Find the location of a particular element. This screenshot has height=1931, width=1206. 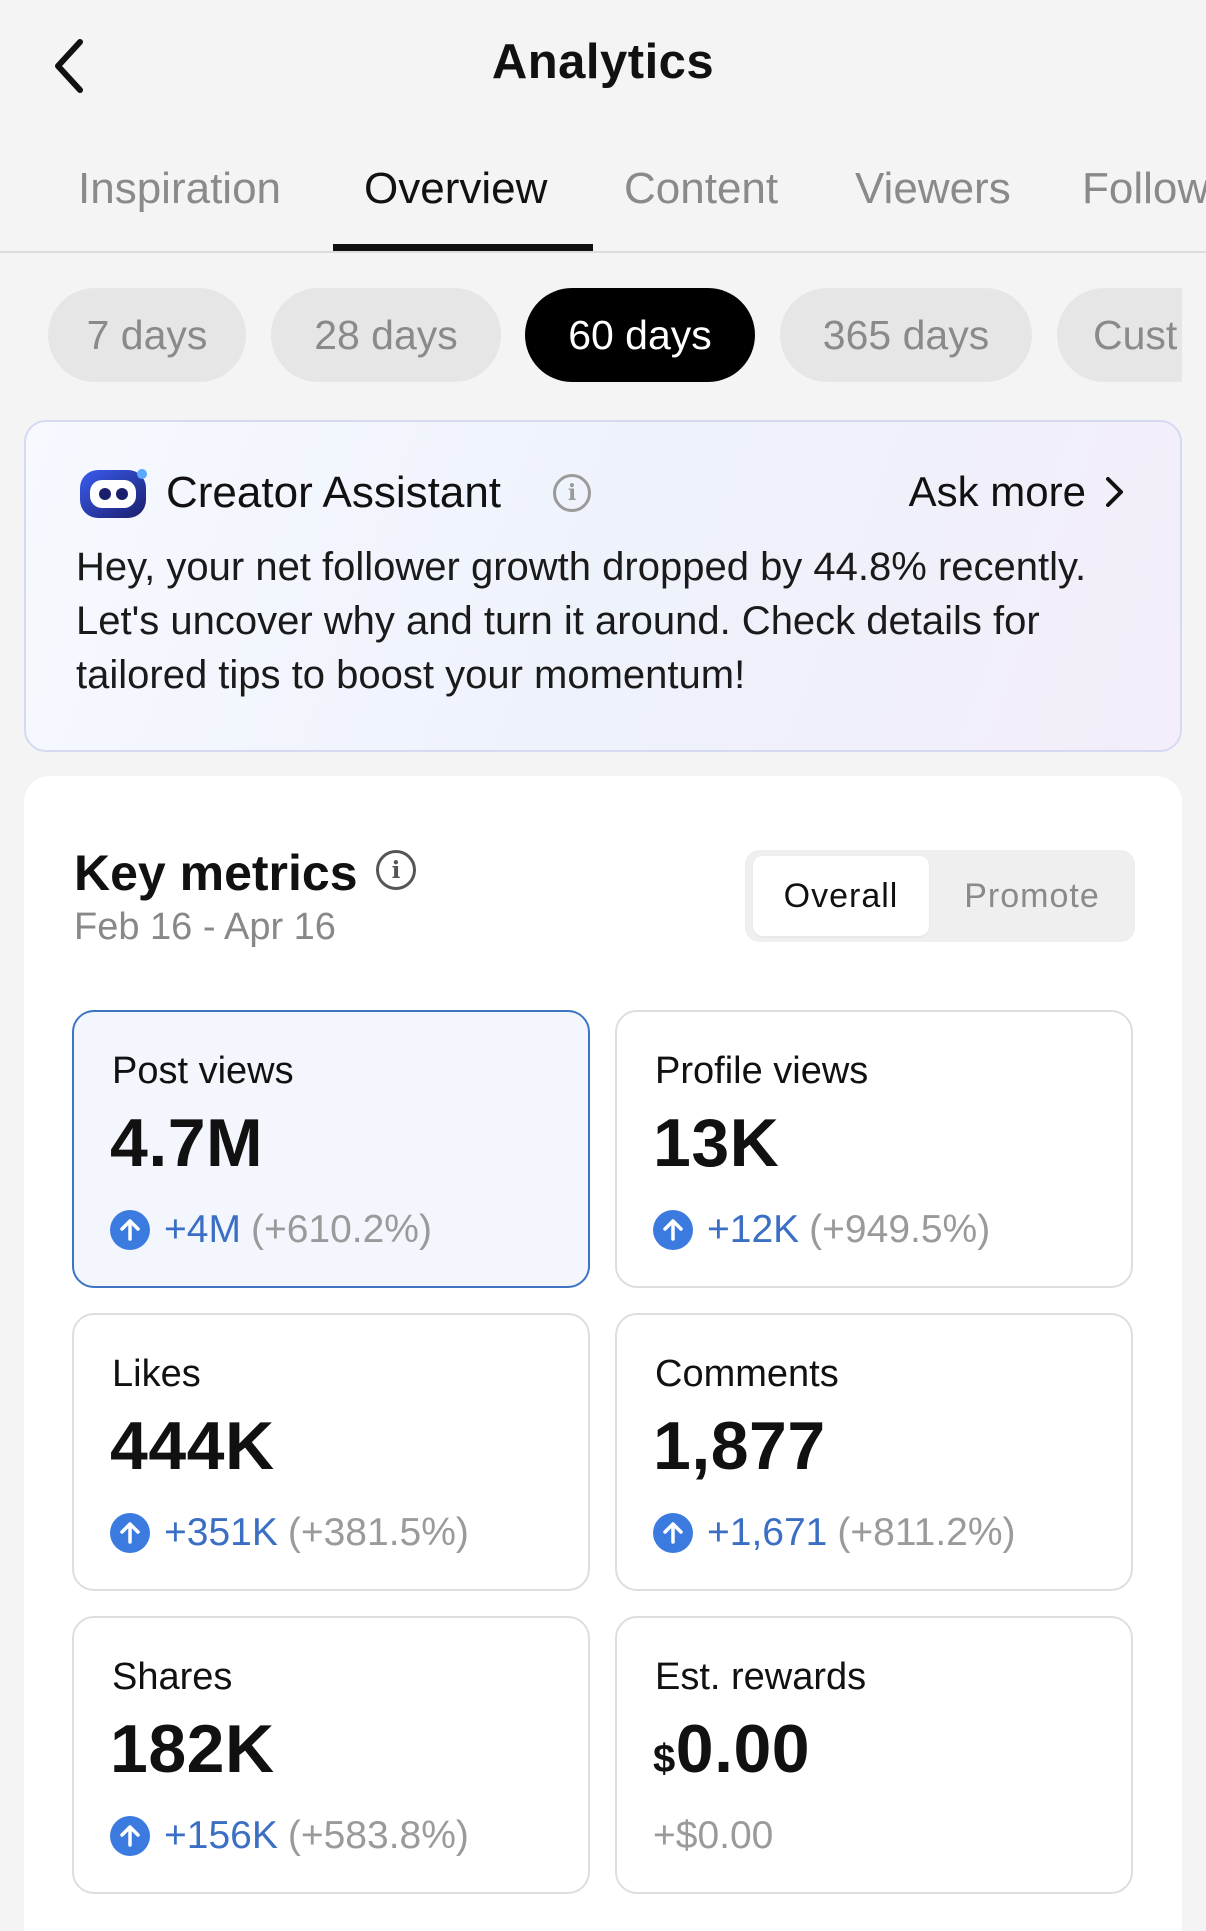

metric-delta: +4M (+610.2%) is located at coordinates (271, 1230).